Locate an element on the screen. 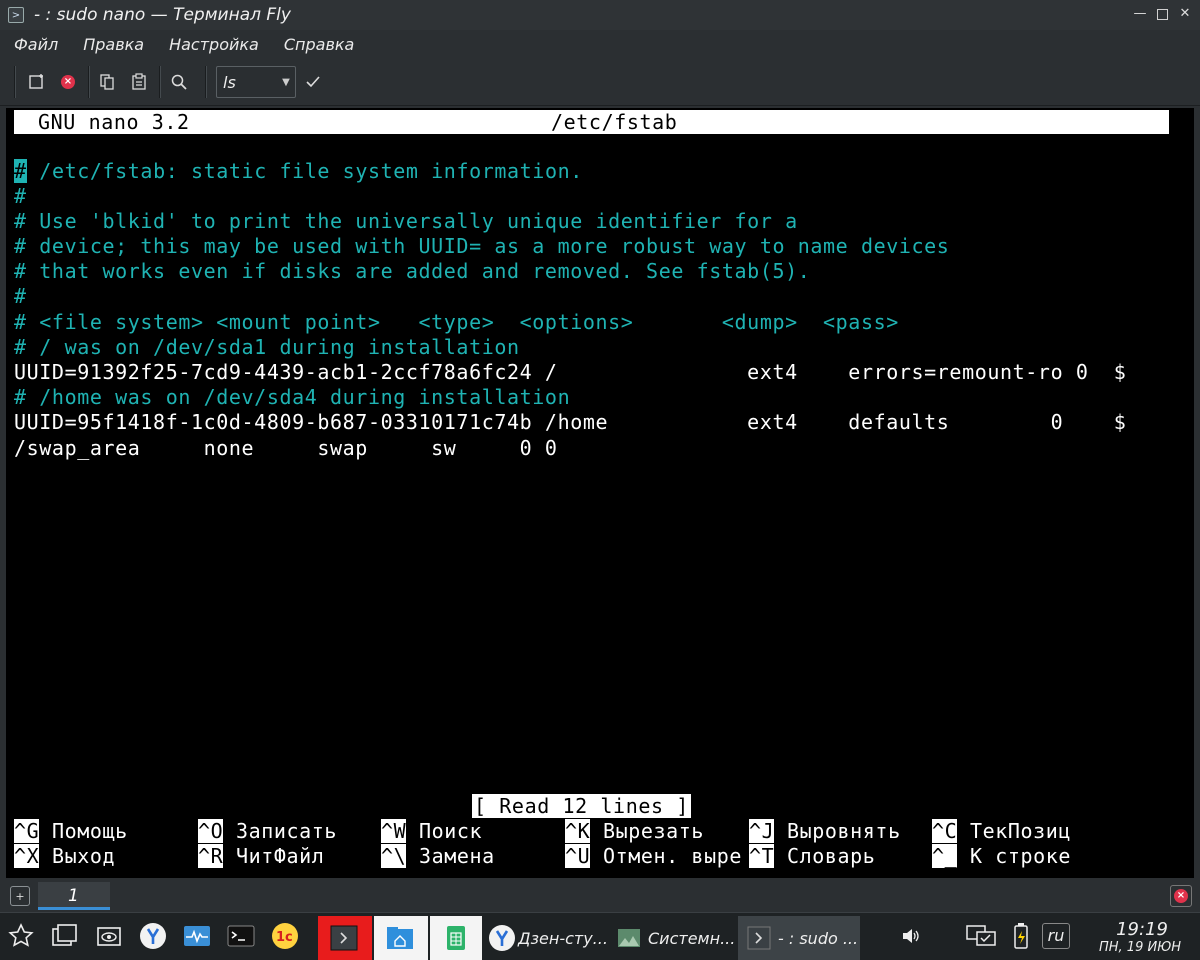 This screenshot has width=1200, height=960. menu-help: Справка is located at coordinates (319, 44).